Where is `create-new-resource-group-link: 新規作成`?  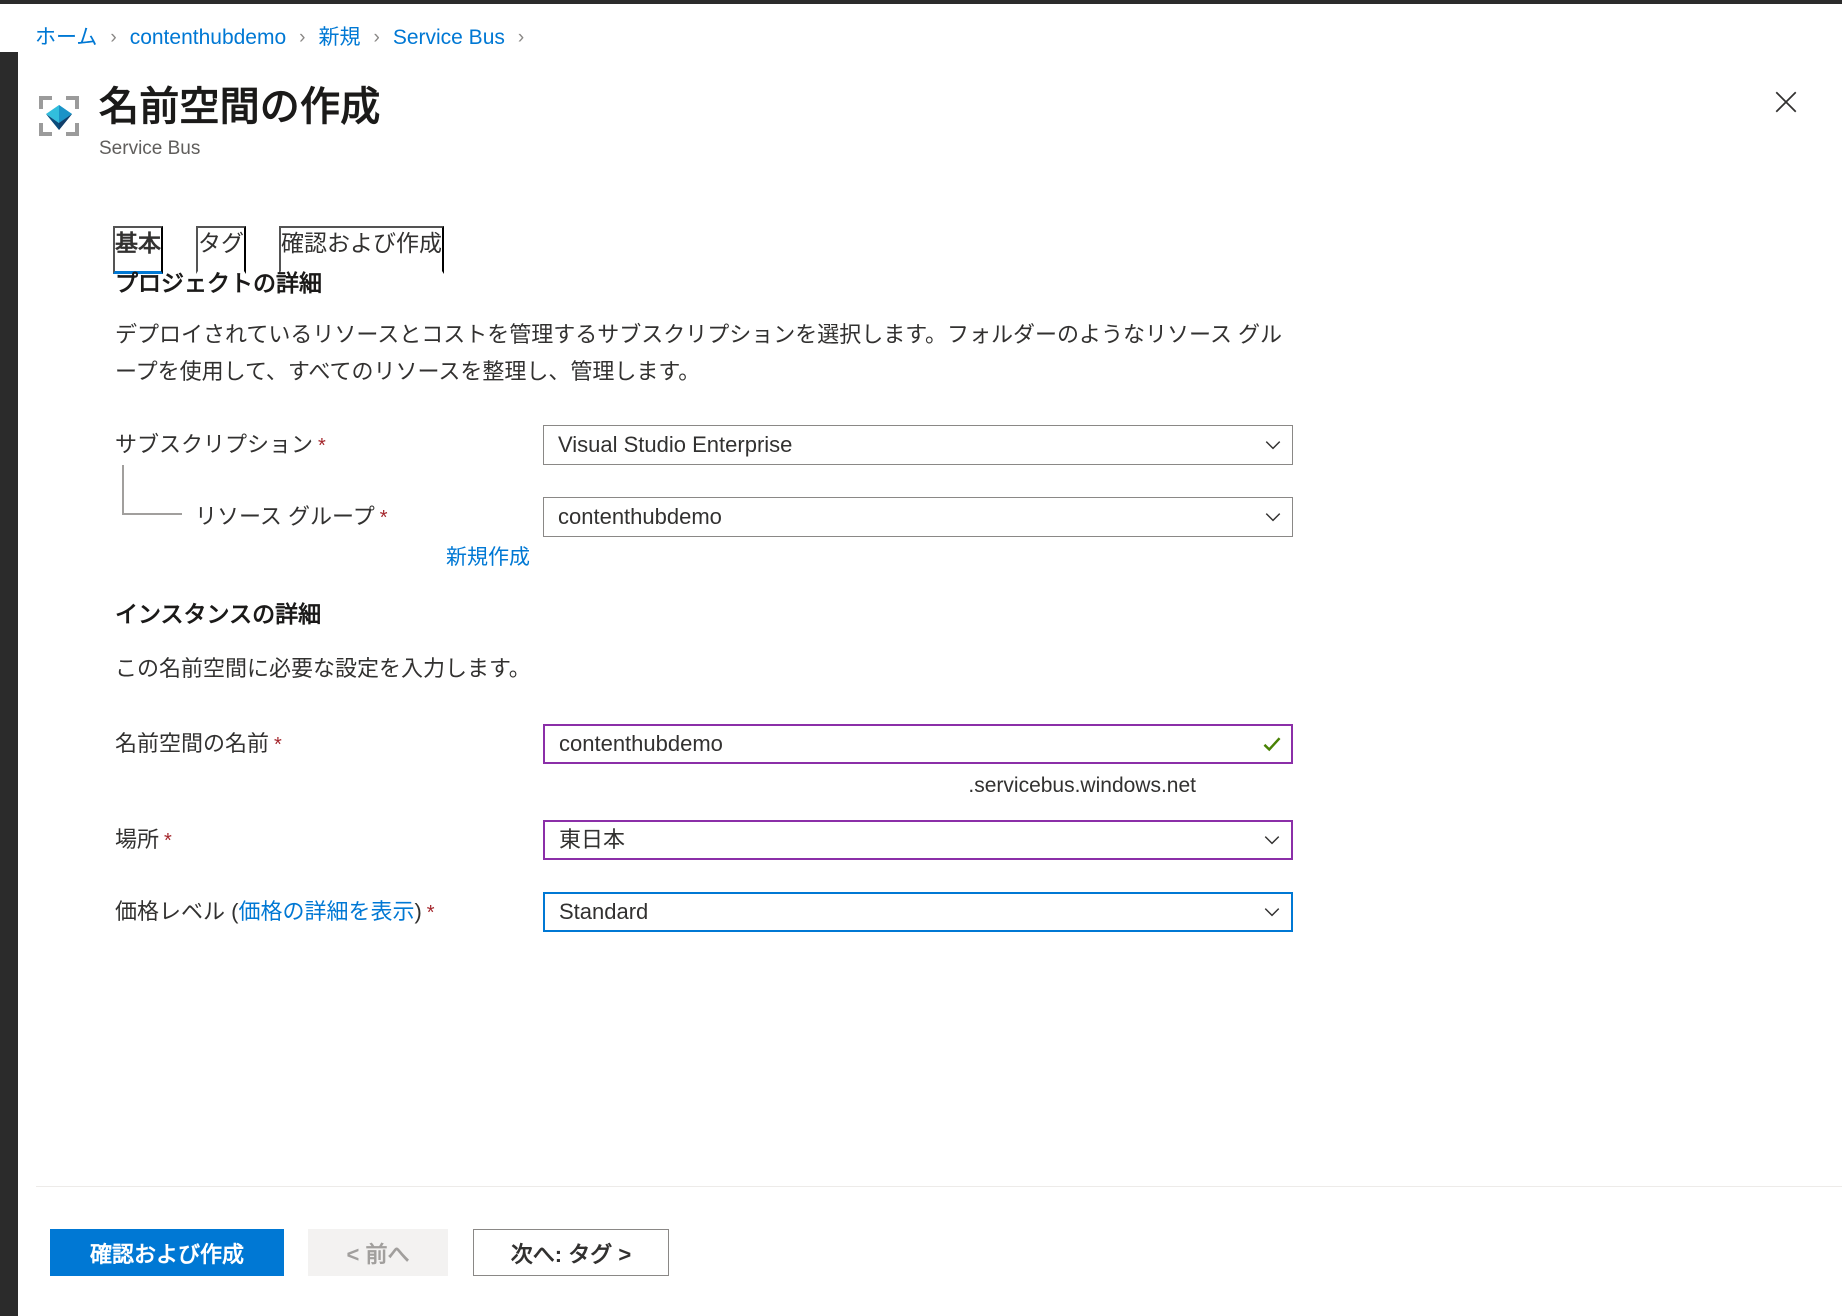
create-new-resource-group-link: 新規作成 is located at coordinates (488, 558).